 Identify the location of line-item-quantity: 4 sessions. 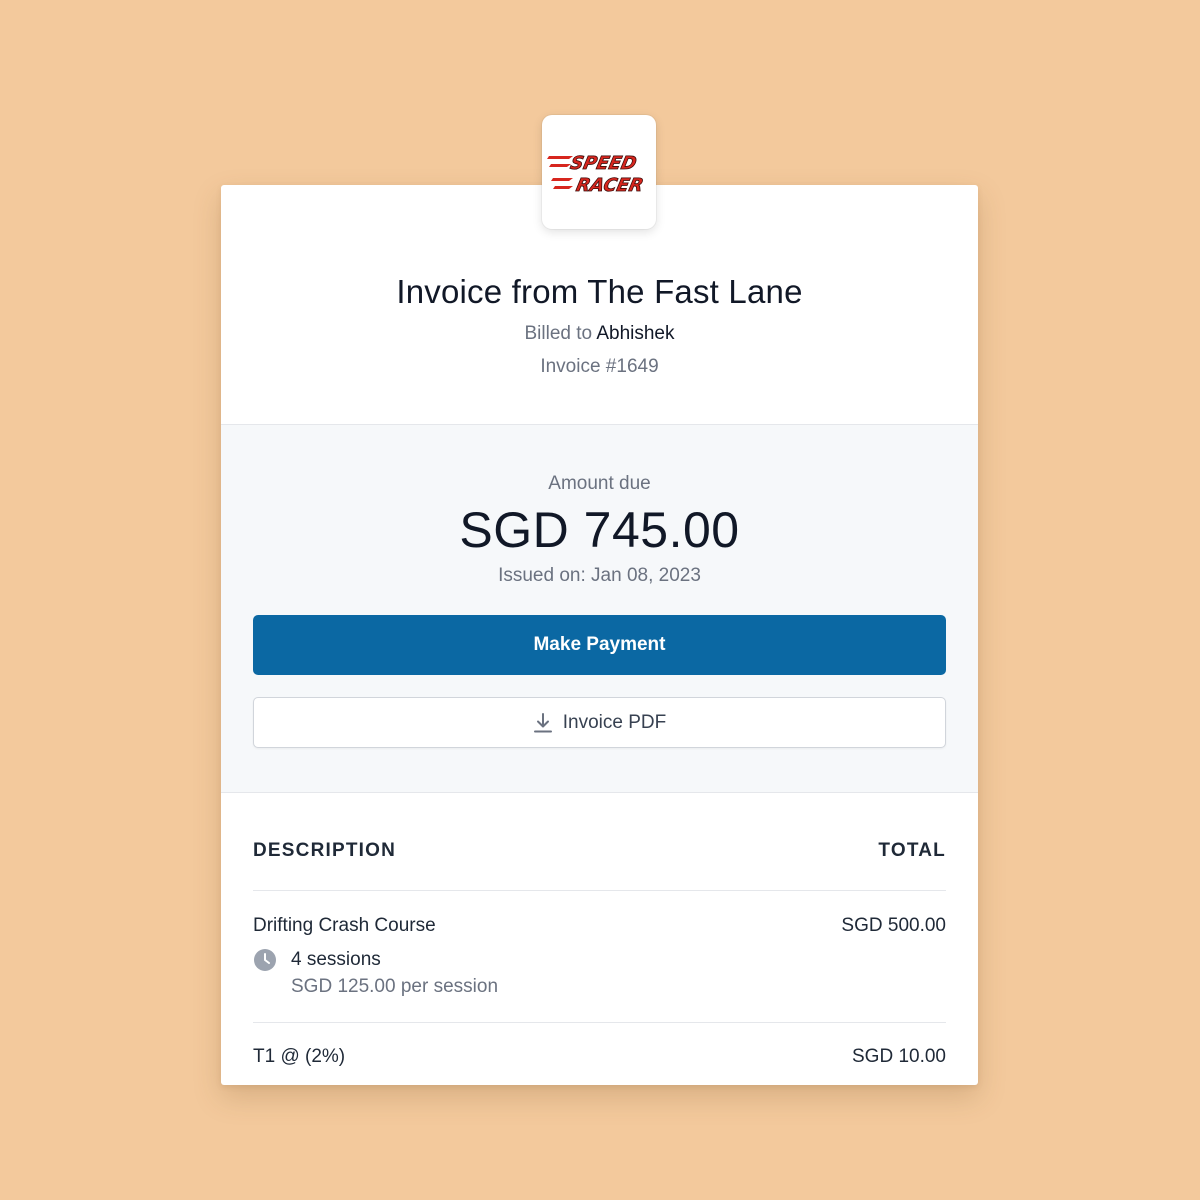
(317, 960).